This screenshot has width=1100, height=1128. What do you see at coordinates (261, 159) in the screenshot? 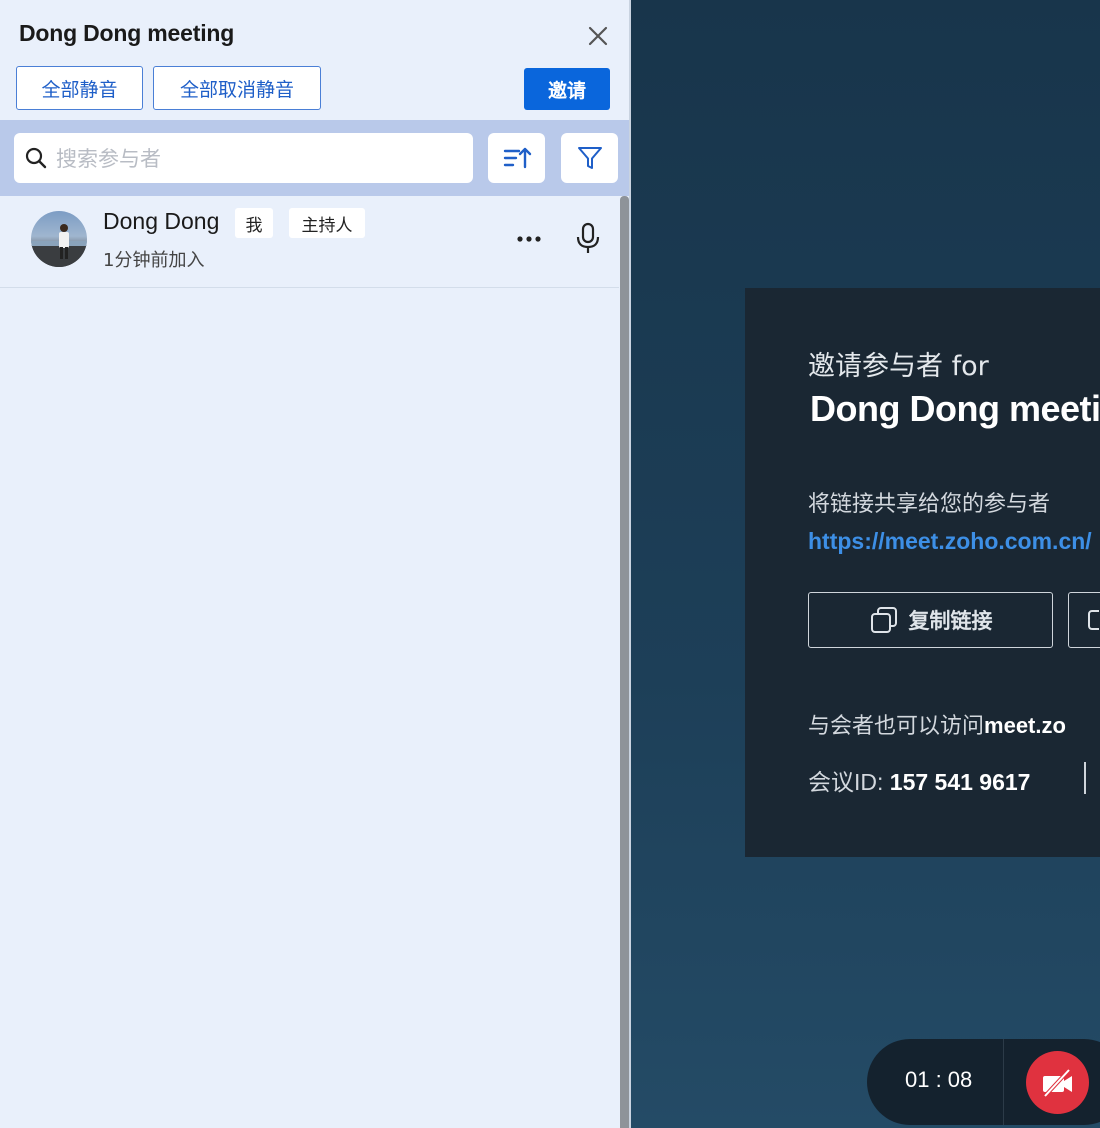
I see `search-input` at bounding box center [261, 159].